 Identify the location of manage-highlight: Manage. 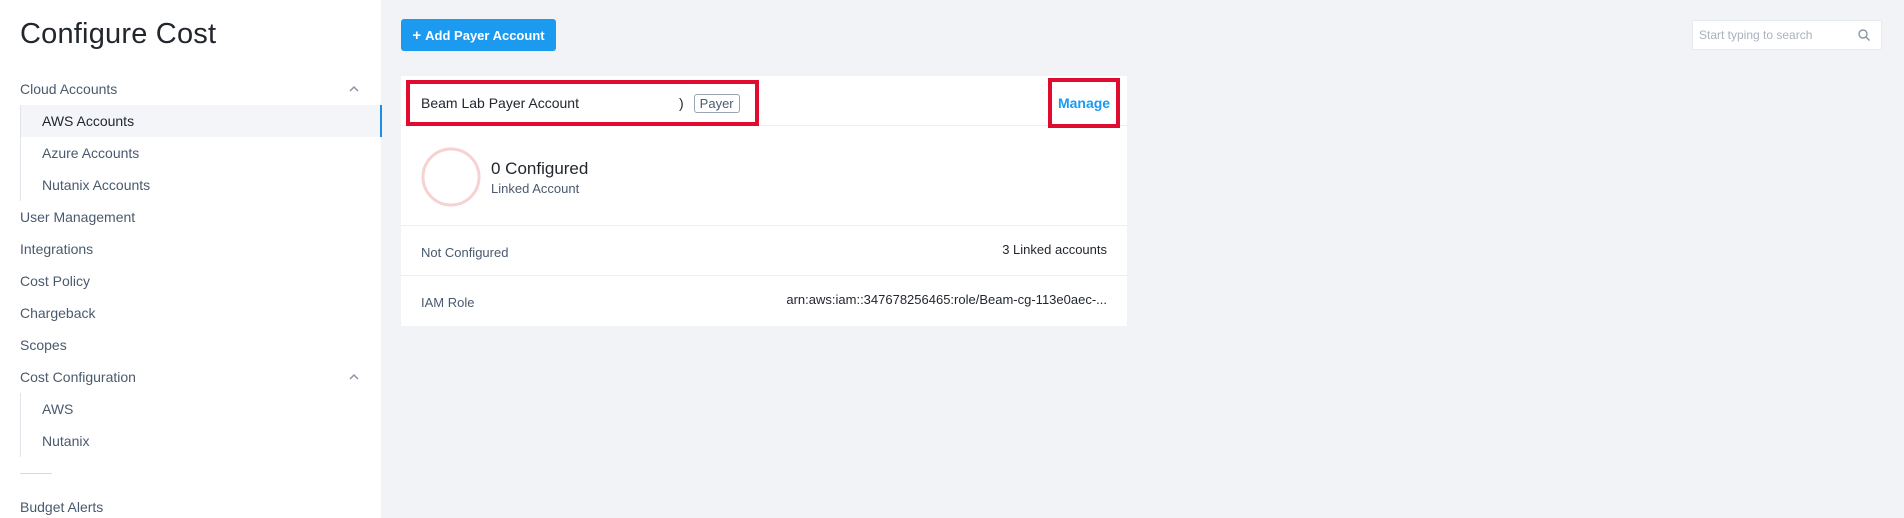
(1084, 103).